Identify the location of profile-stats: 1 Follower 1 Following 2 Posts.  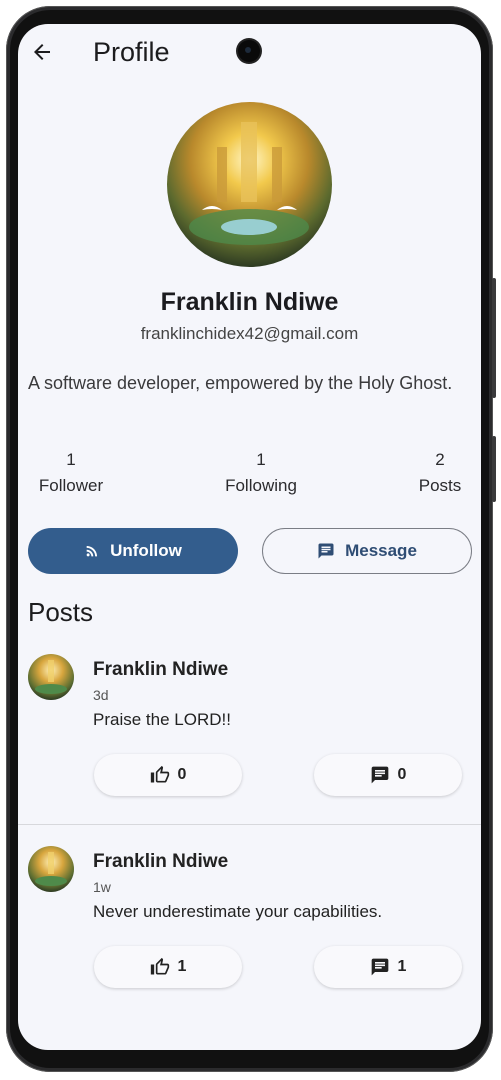
(249, 475).